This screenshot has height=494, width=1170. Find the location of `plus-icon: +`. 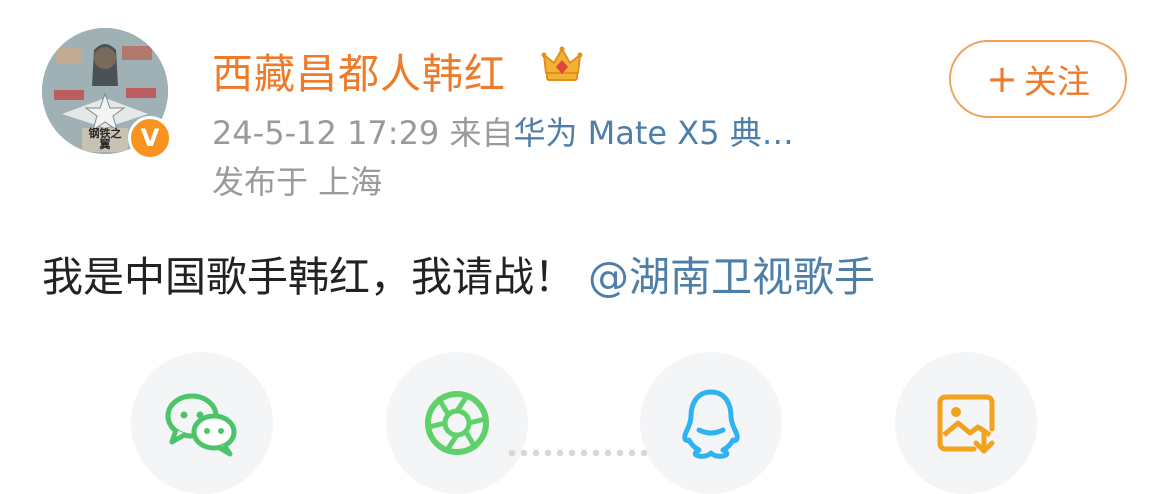

plus-icon: + is located at coordinates (1002, 79).